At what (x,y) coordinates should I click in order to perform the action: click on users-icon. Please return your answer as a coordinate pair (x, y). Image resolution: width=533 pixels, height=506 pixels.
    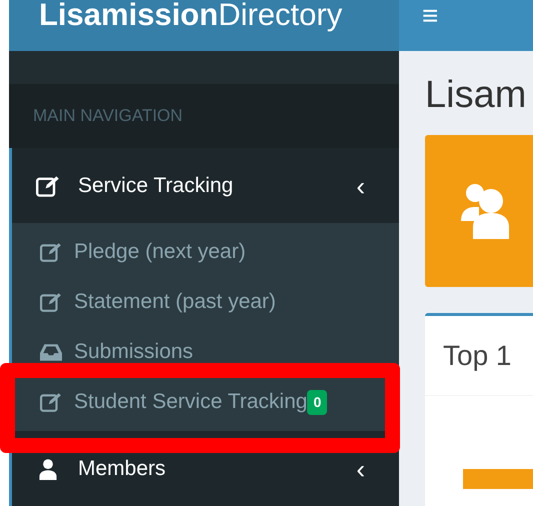
    Looking at the image, I should click on (484, 211).